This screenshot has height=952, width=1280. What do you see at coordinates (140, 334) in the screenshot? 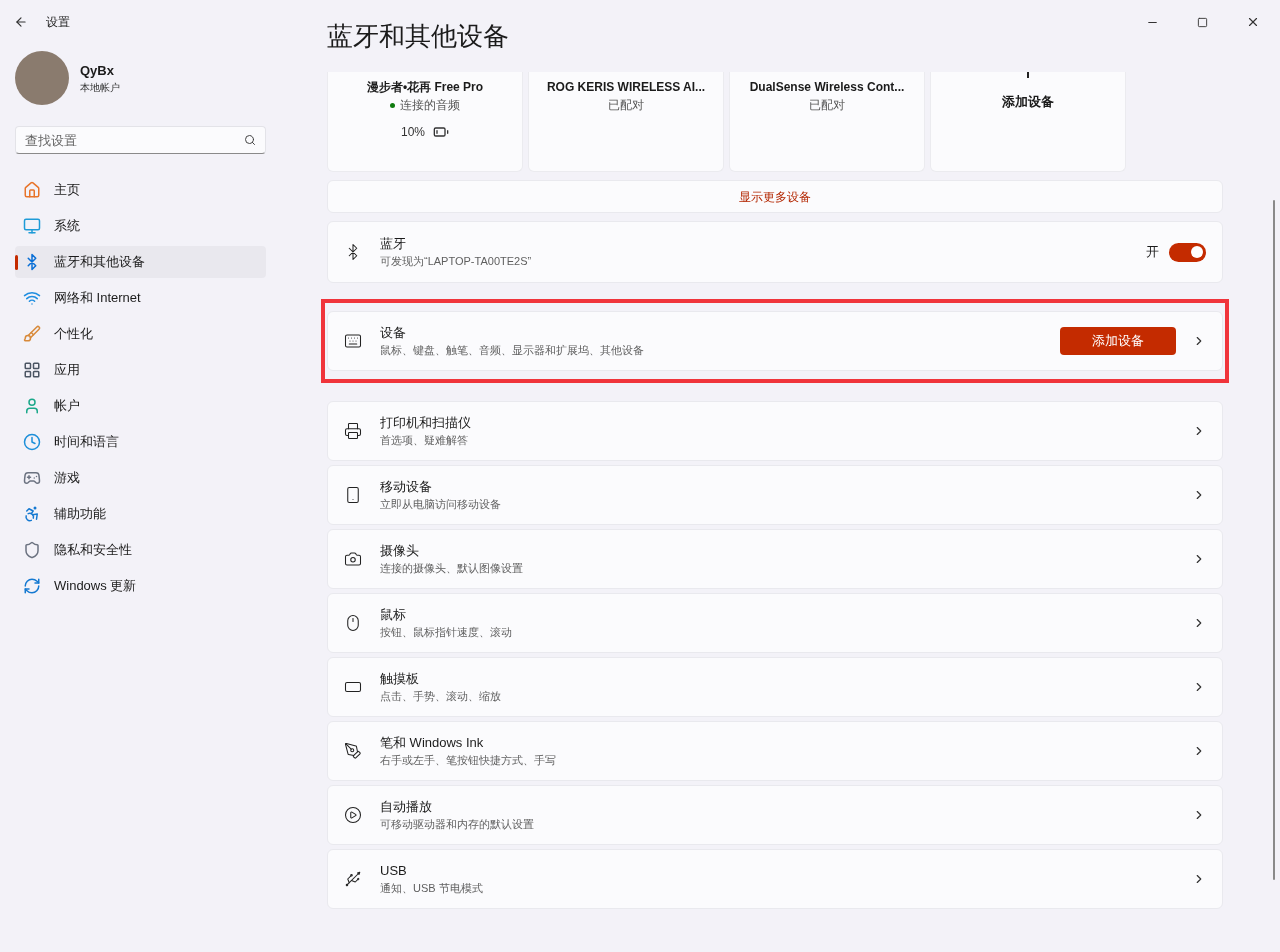
I see `sidebar-item: 个性化` at bounding box center [140, 334].